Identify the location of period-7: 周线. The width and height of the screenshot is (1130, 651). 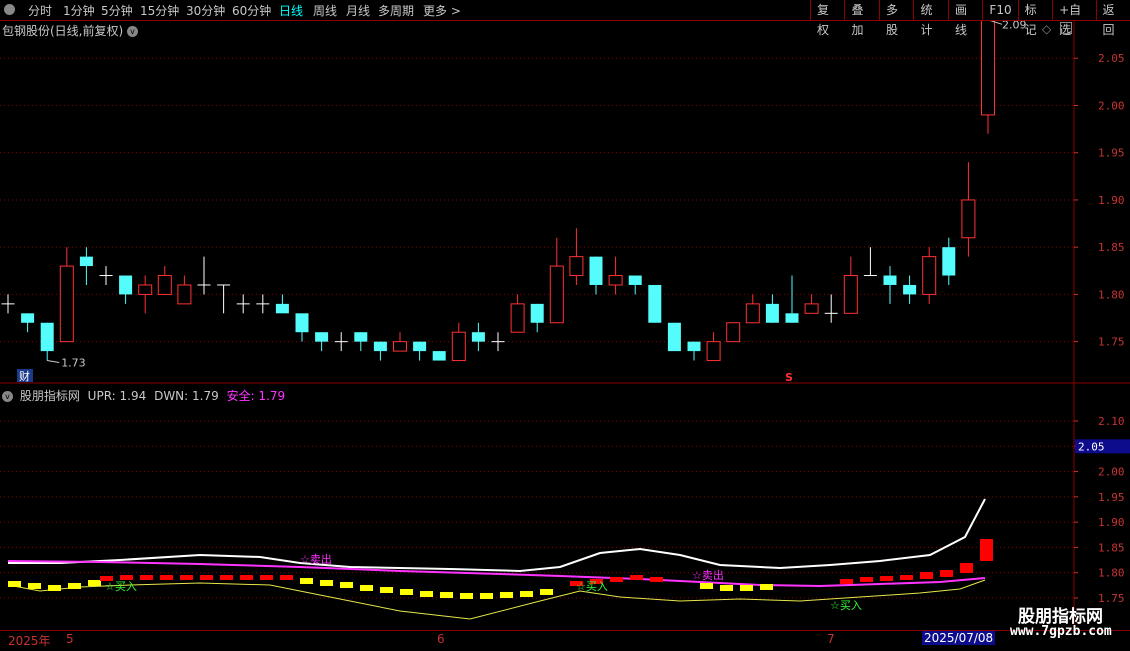
(325, 10).